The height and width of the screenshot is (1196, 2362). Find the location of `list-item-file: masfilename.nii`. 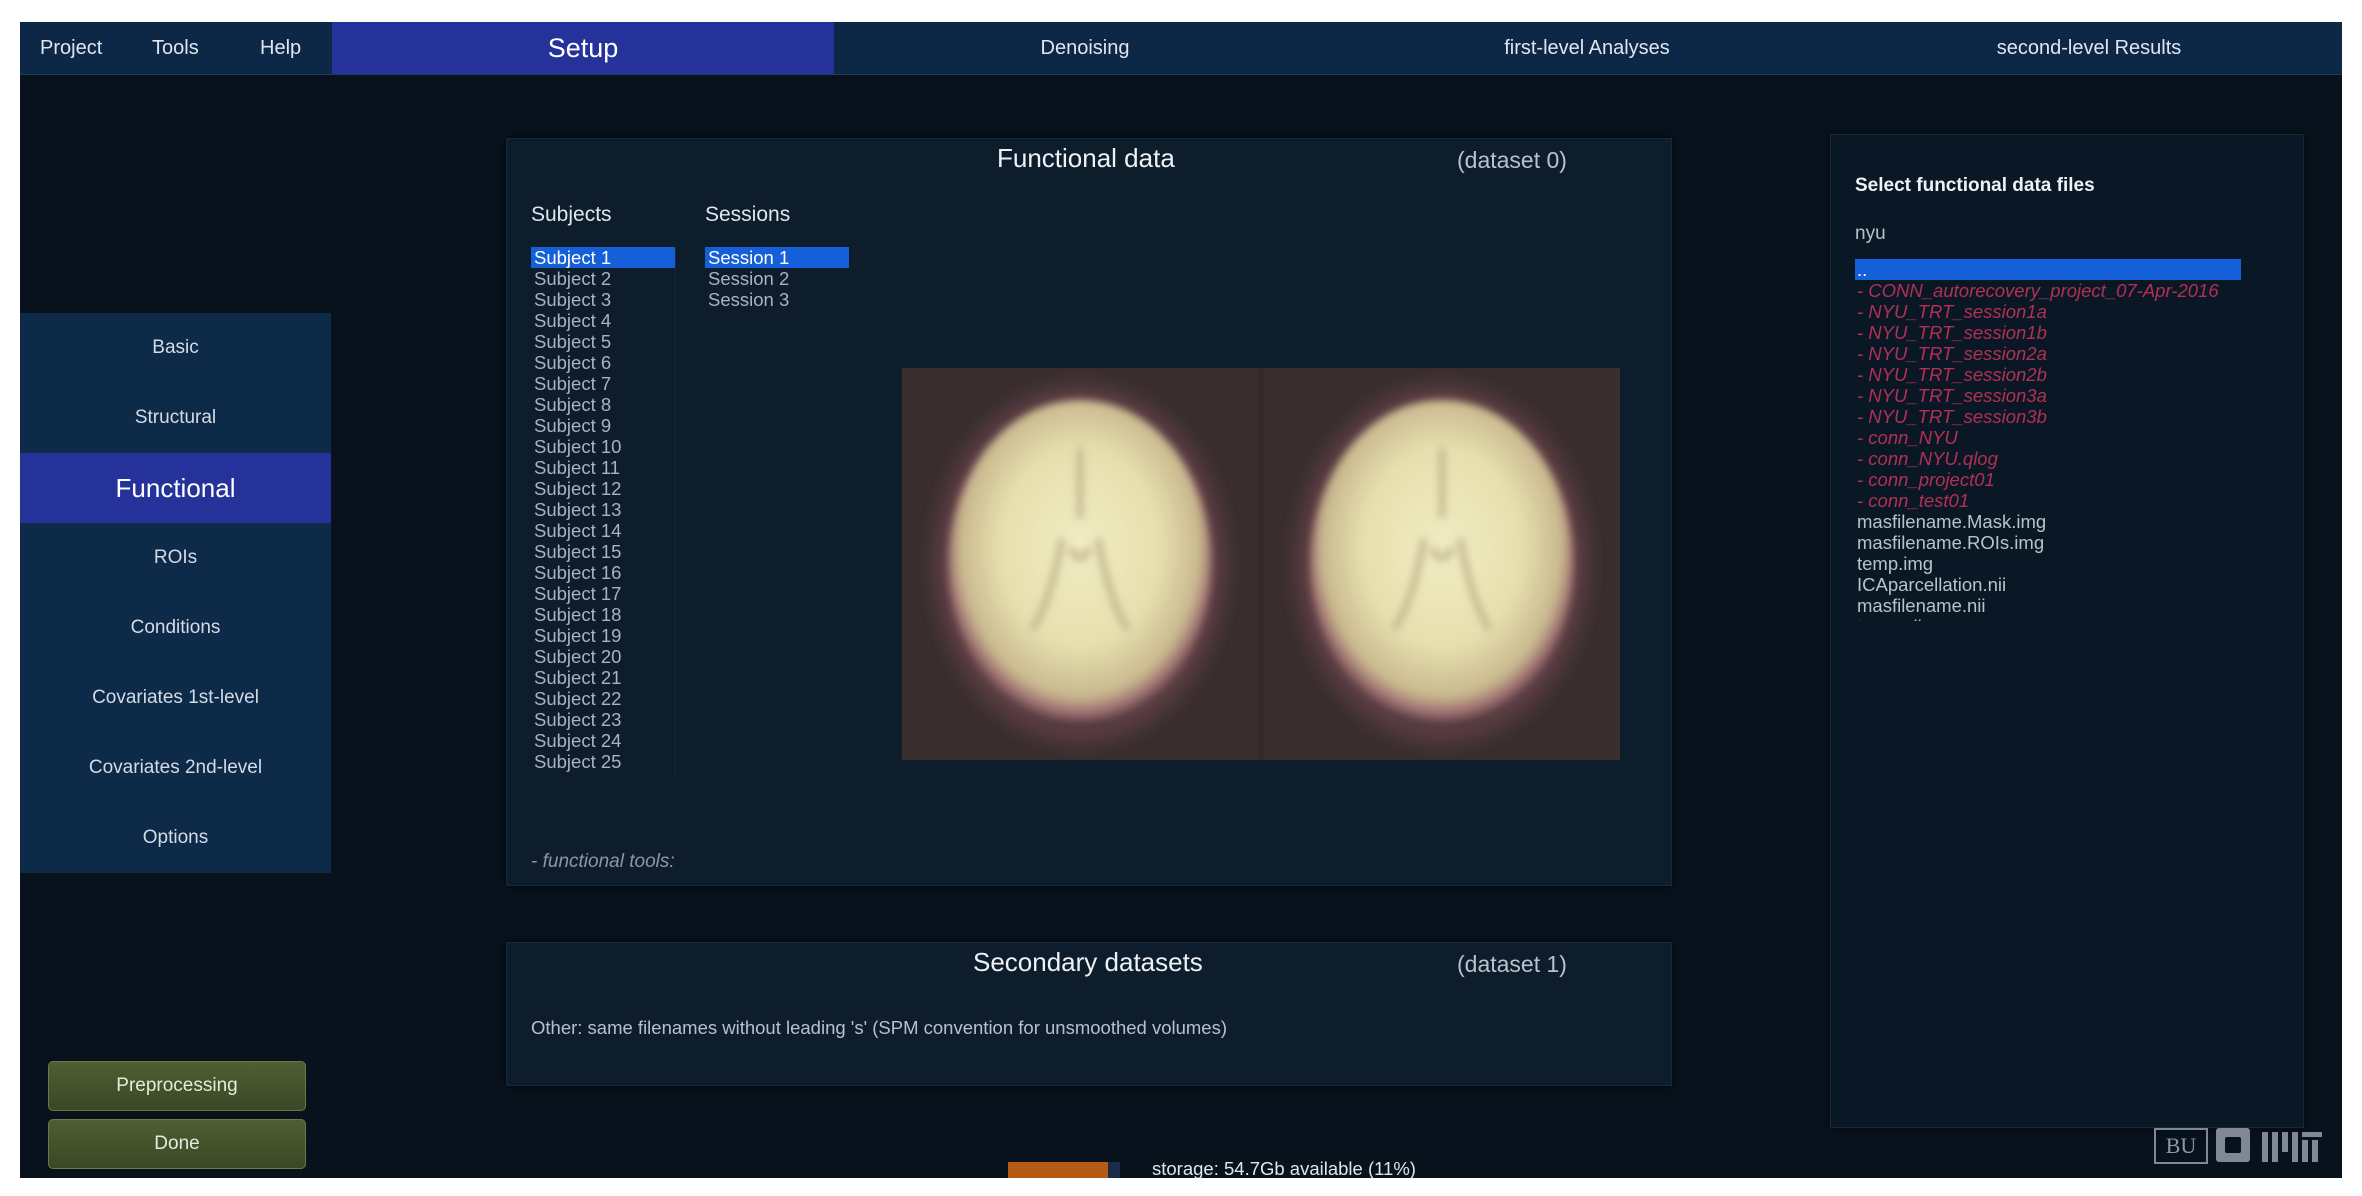

list-item-file: masfilename.nii is located at coordinates (2048, 605).